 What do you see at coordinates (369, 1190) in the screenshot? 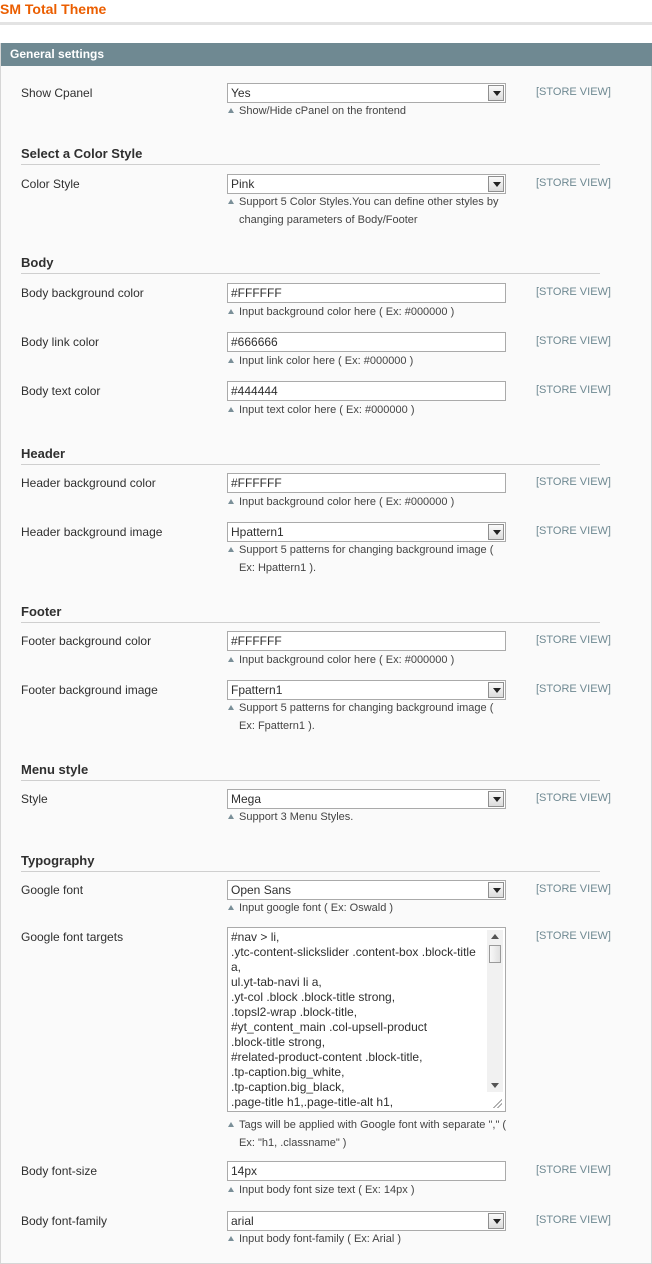
I see `body-font-size-note: Input body font size text ( Ex: 14px )` at bounding box center [369, 1190].